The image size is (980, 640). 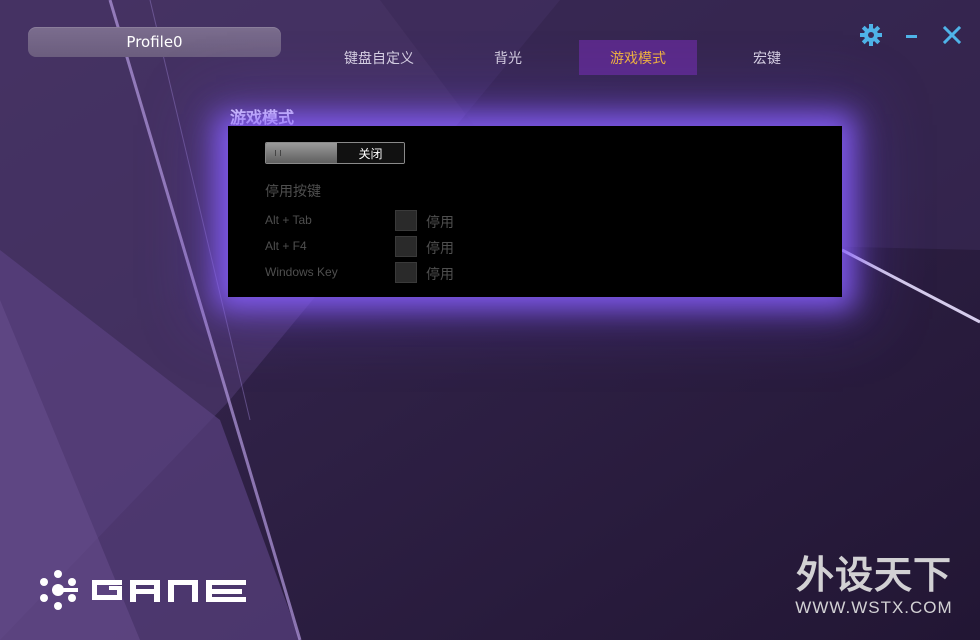 What do you see at coordinates (952, 35) in the screenshot?
I see `close-icon` at bounding box center [952, 35].